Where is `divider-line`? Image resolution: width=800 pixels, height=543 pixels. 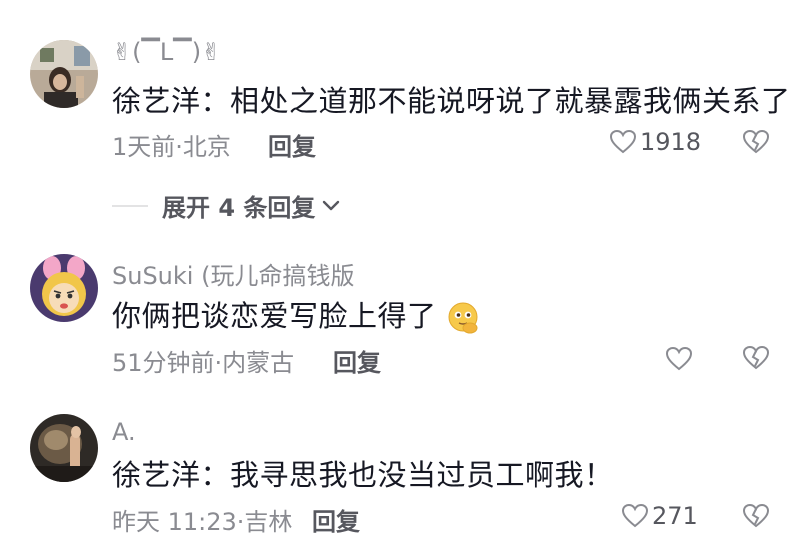
divider-line is located at coordinates (130, 205).